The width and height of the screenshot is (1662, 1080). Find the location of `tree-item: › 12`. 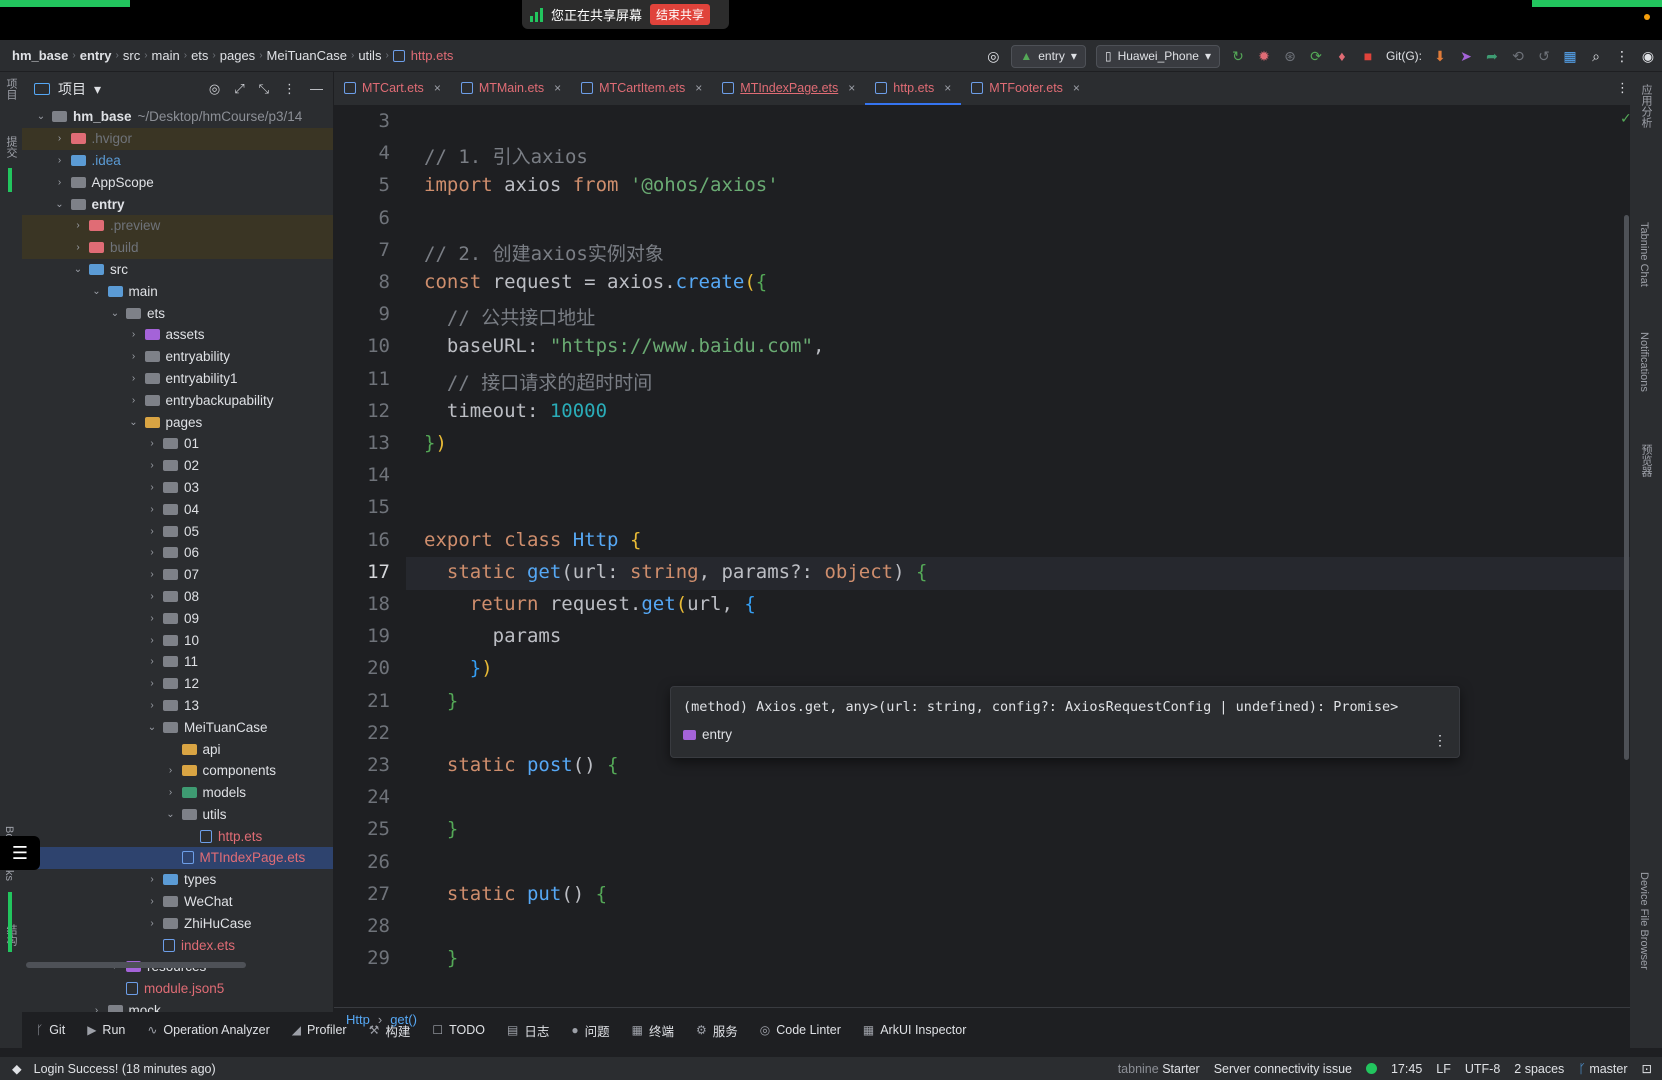

tree-item: › 12 is located at coordinates (177, 684).